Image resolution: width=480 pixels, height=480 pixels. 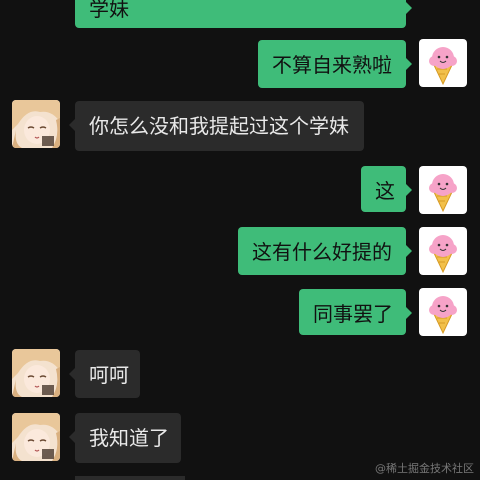 What do you see at coordinates (386, 189) in the screenshot?
I see `message-bubble-sent: 这` at bounding box center [386, 189].